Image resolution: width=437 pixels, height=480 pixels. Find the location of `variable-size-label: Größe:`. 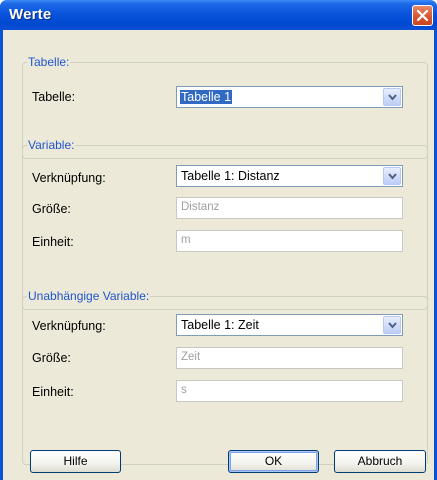

variable-size-label: Größe: is located at coordinates (51, 209).